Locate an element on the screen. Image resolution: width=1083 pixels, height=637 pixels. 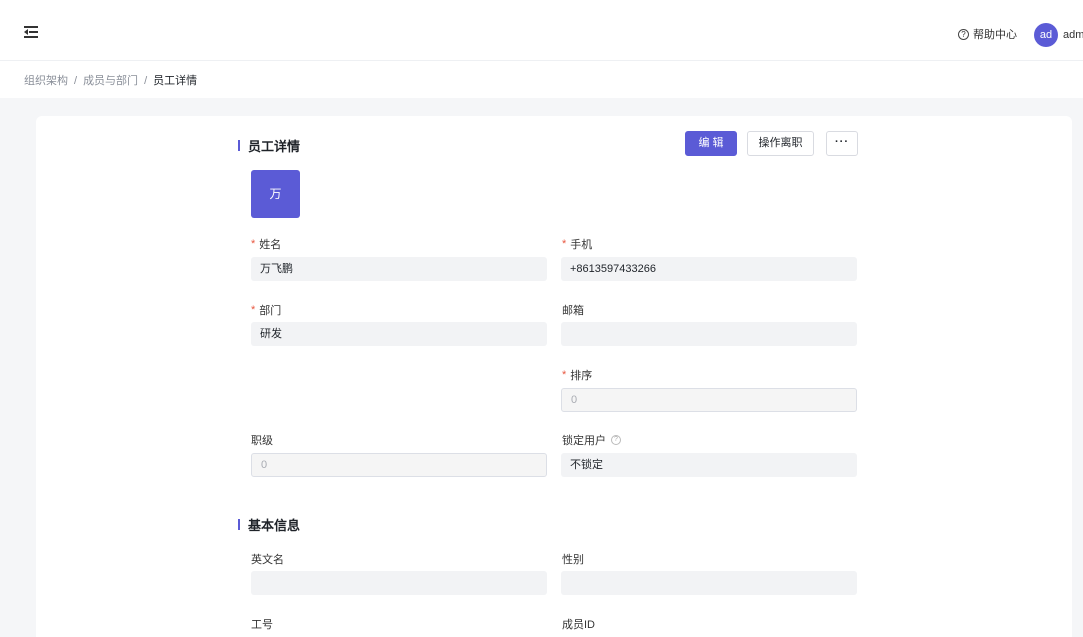
breadcrumb: 组织架构 / 成员与部门 / 员工详情 is located at coordinates (110, 80).